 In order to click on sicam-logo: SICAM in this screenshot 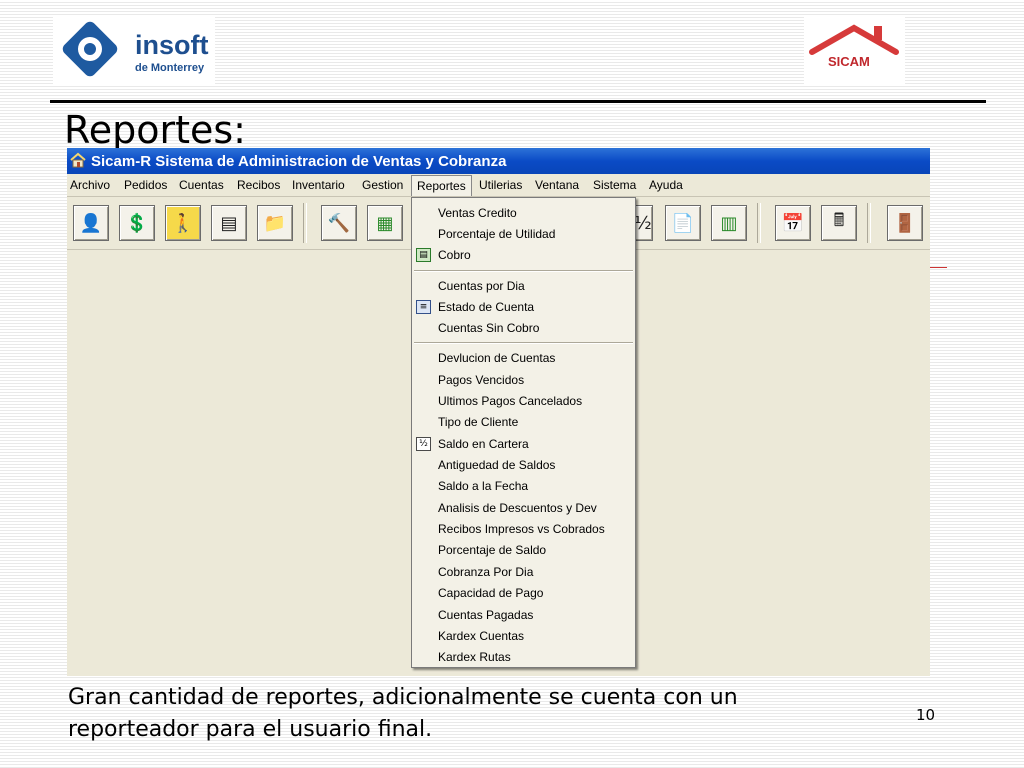, I will do `click(854, 51)`.